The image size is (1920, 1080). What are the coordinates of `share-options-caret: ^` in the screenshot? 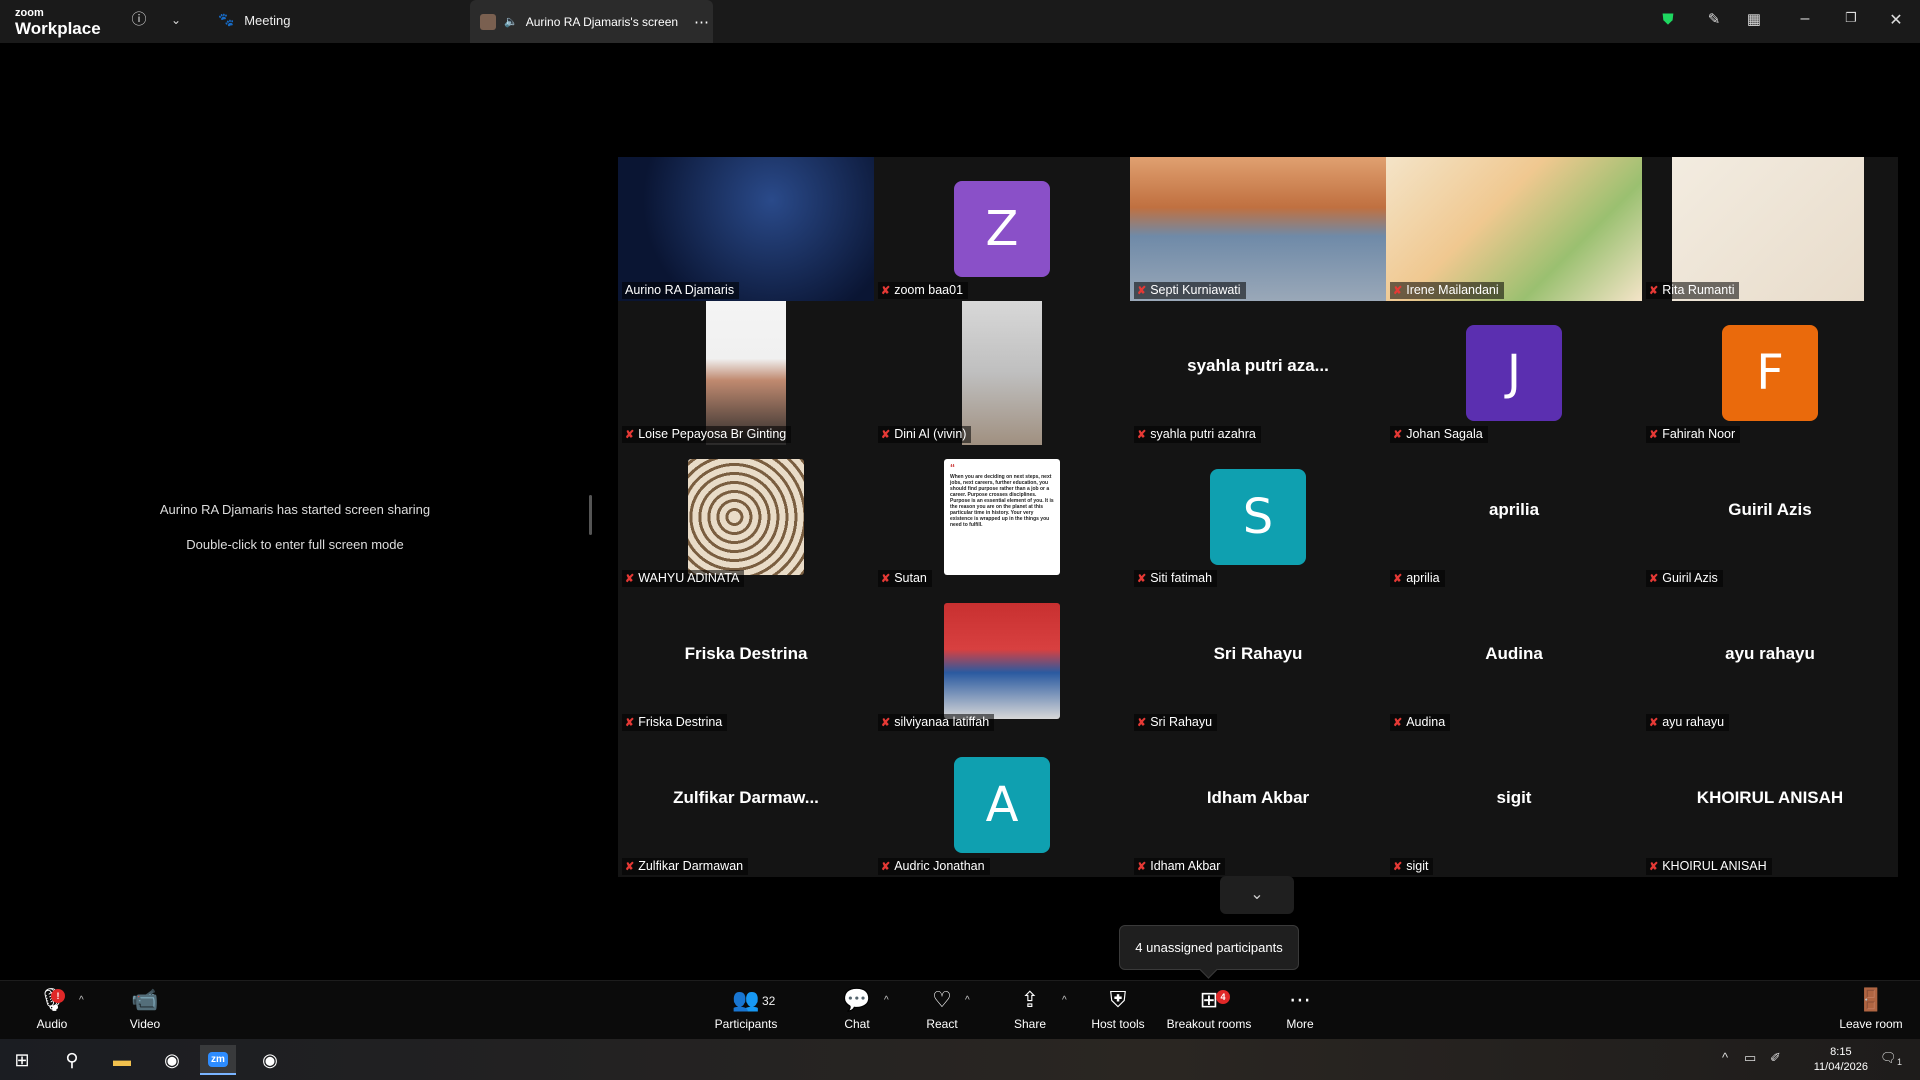 It's located at (1064, 1000).